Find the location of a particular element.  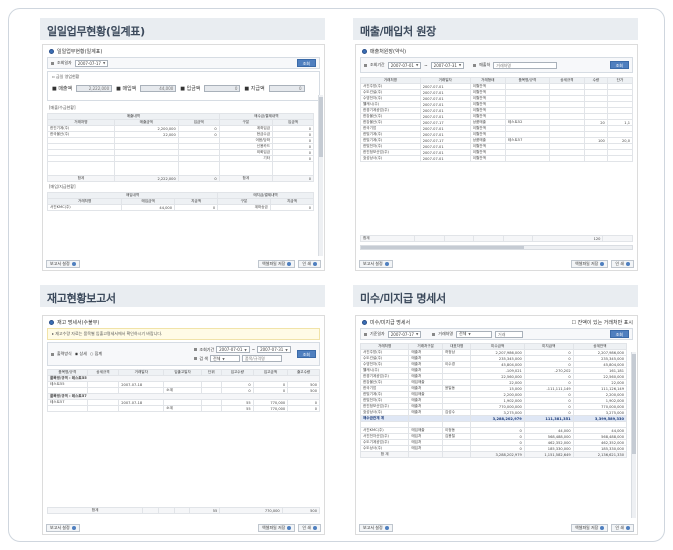

section-purchase-label: [매입/지급현황] is located at coordinates (62, 186).